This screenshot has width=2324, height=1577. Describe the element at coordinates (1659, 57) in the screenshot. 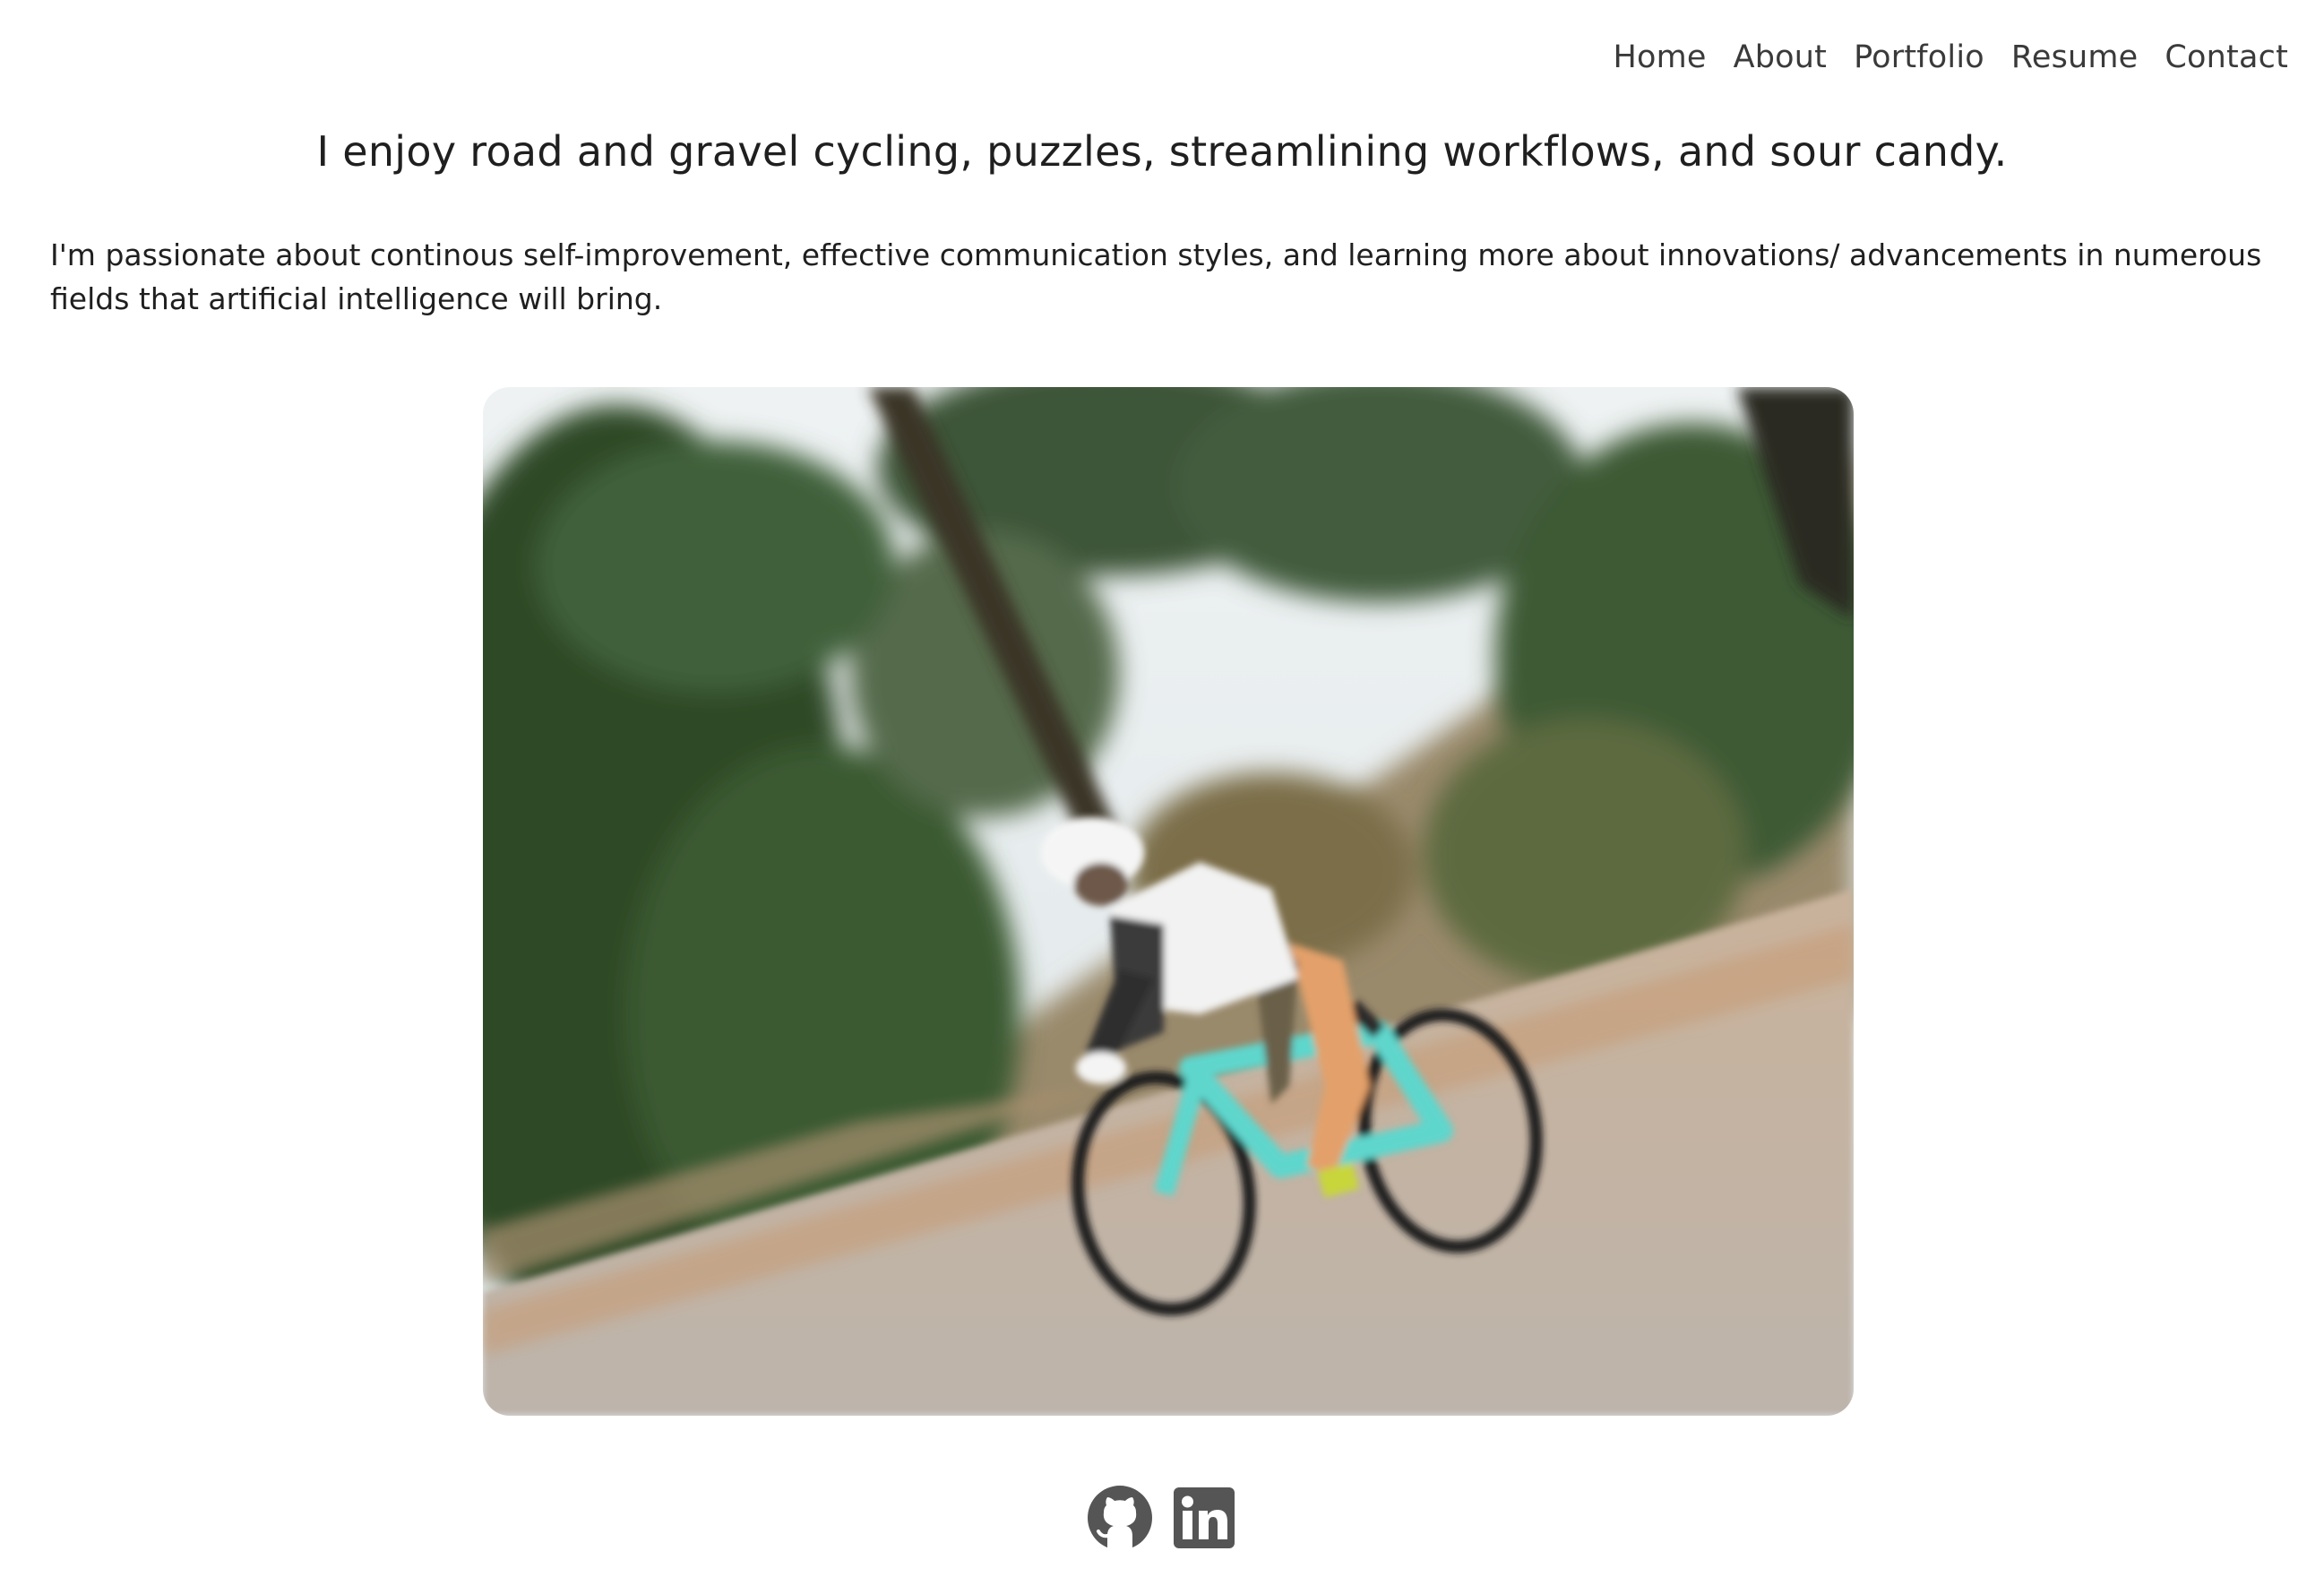

I see `nav-home-link: Home` at that location.